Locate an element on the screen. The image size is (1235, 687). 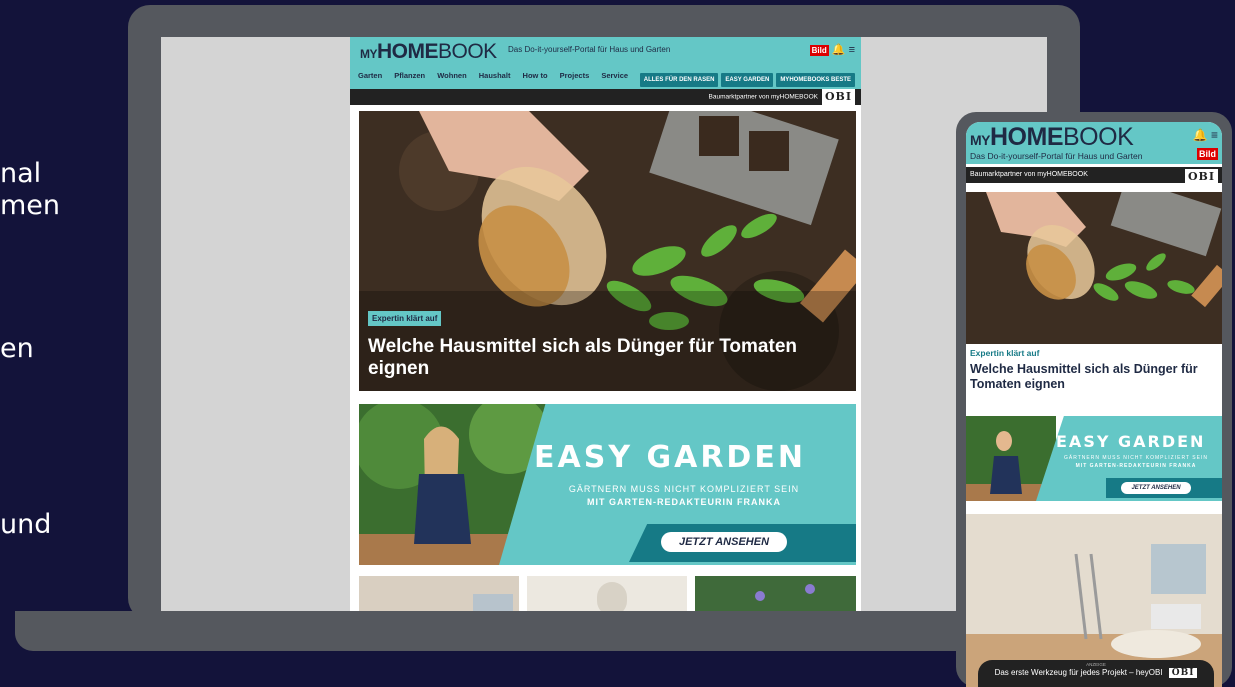
mobile-promo-title: EASY GARDEN is located at coordinates (1131, 441).